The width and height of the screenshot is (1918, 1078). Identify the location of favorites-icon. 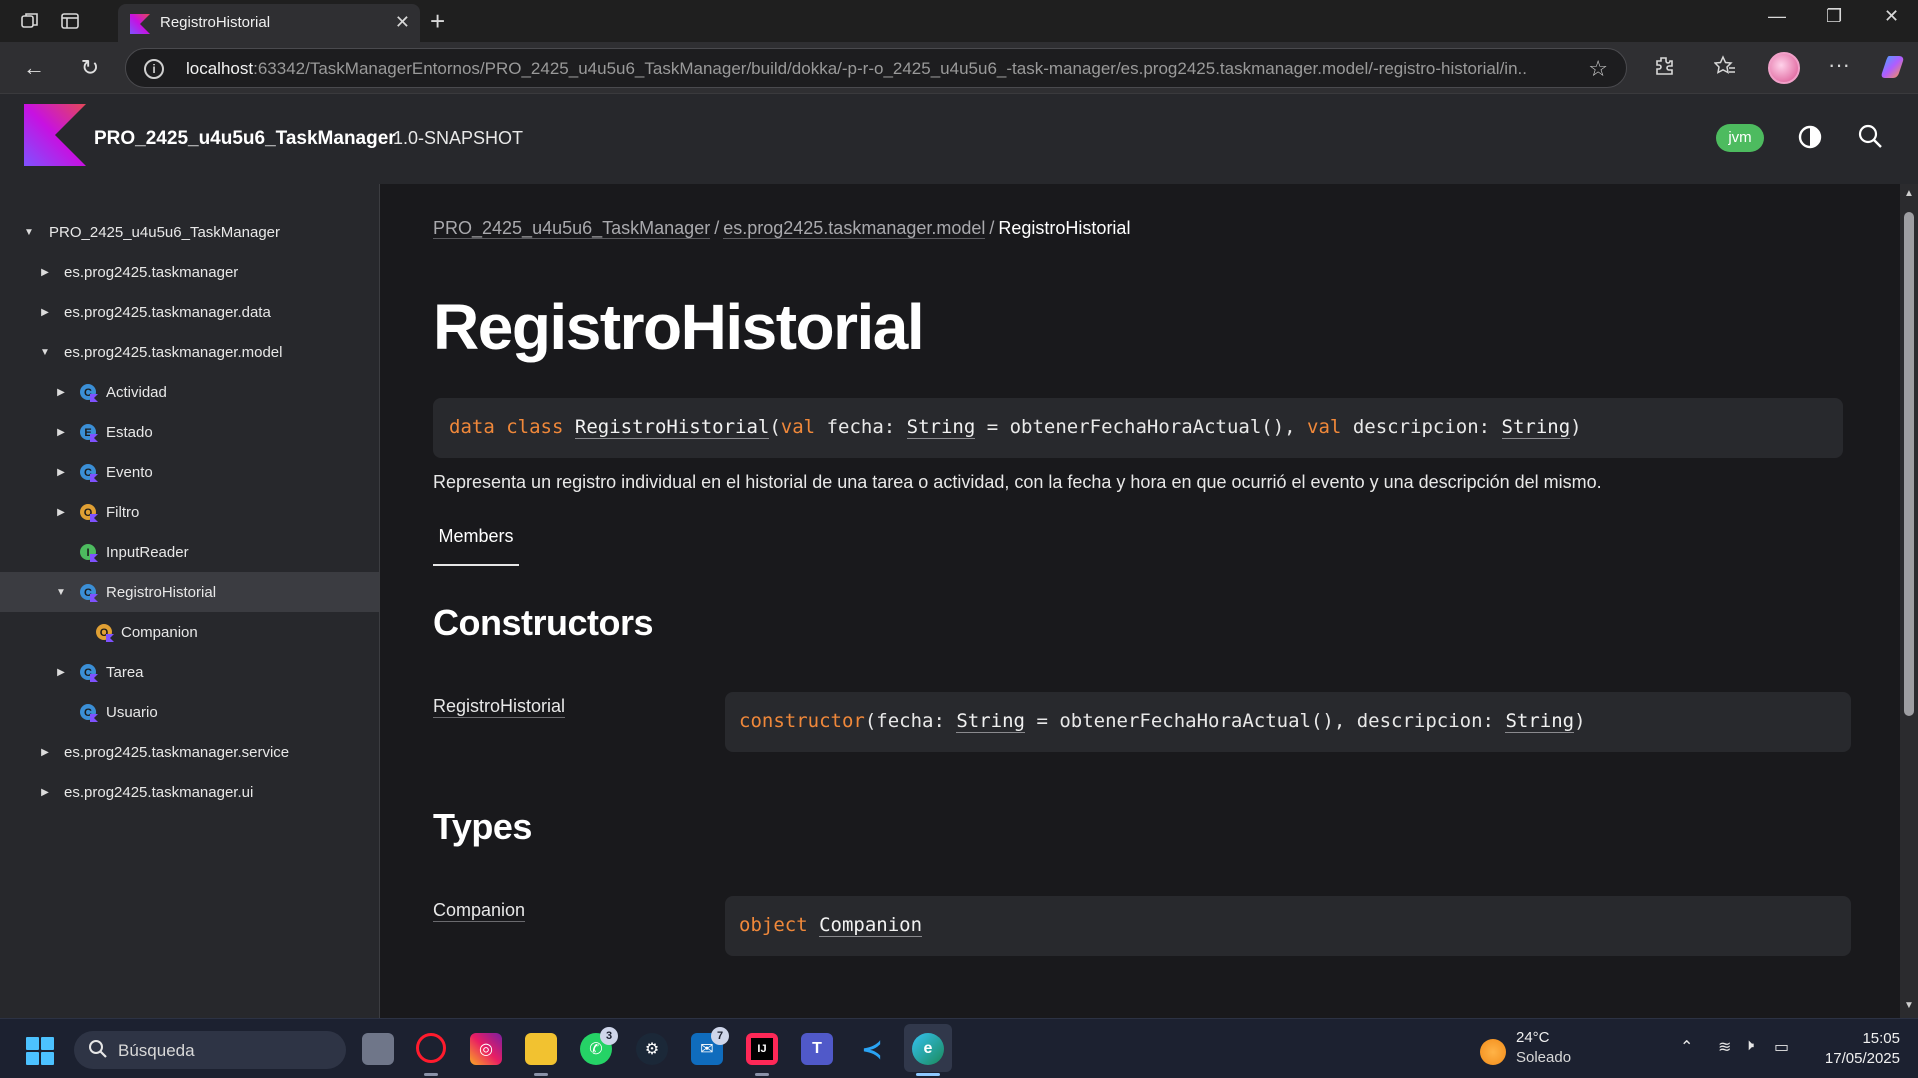
(1724, 69).